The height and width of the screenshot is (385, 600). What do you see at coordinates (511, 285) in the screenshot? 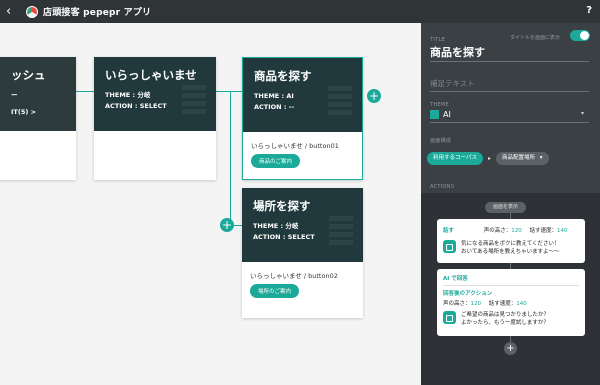
I see `divider` at bounding box center [511, 285].